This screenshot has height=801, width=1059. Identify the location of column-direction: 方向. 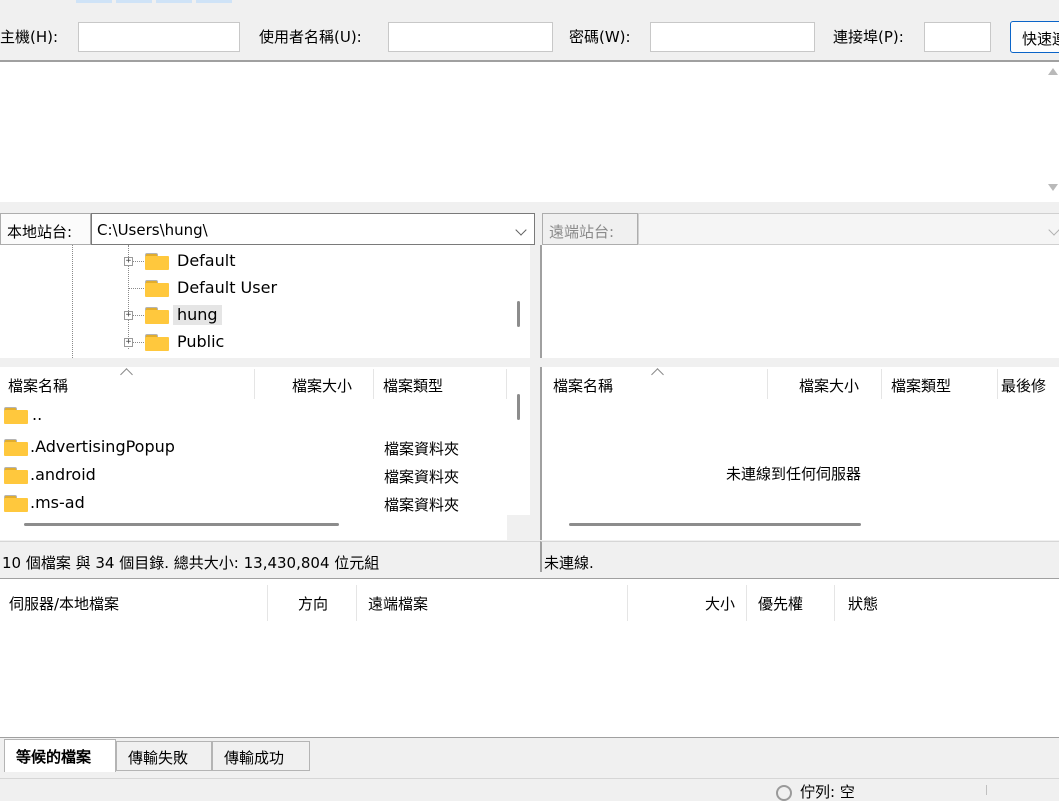
(313, 603).